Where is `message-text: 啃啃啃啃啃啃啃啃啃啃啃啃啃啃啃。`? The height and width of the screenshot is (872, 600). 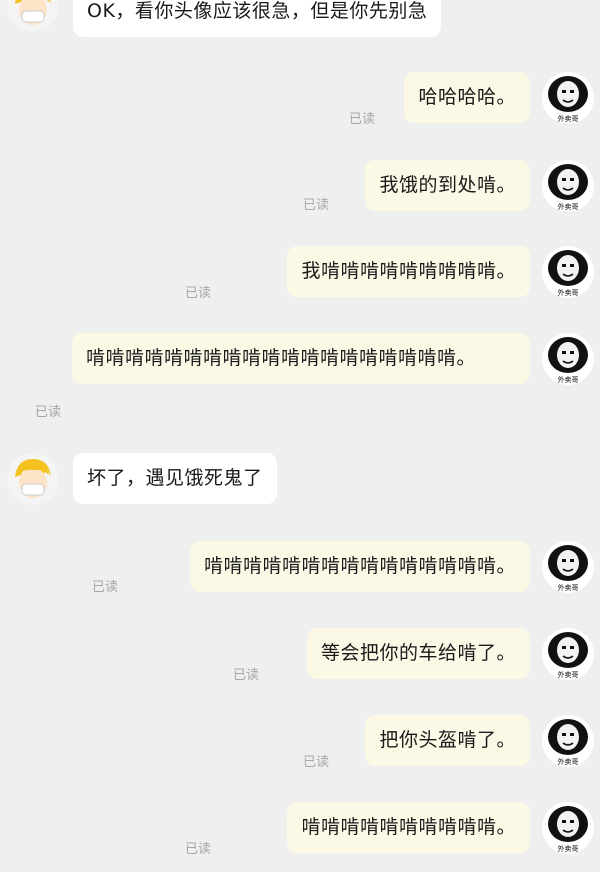
message-text: 啃啃啃啃啃啃啃啃啃啃啃啃啃啃啃。 is located at coordinates (359, 566).